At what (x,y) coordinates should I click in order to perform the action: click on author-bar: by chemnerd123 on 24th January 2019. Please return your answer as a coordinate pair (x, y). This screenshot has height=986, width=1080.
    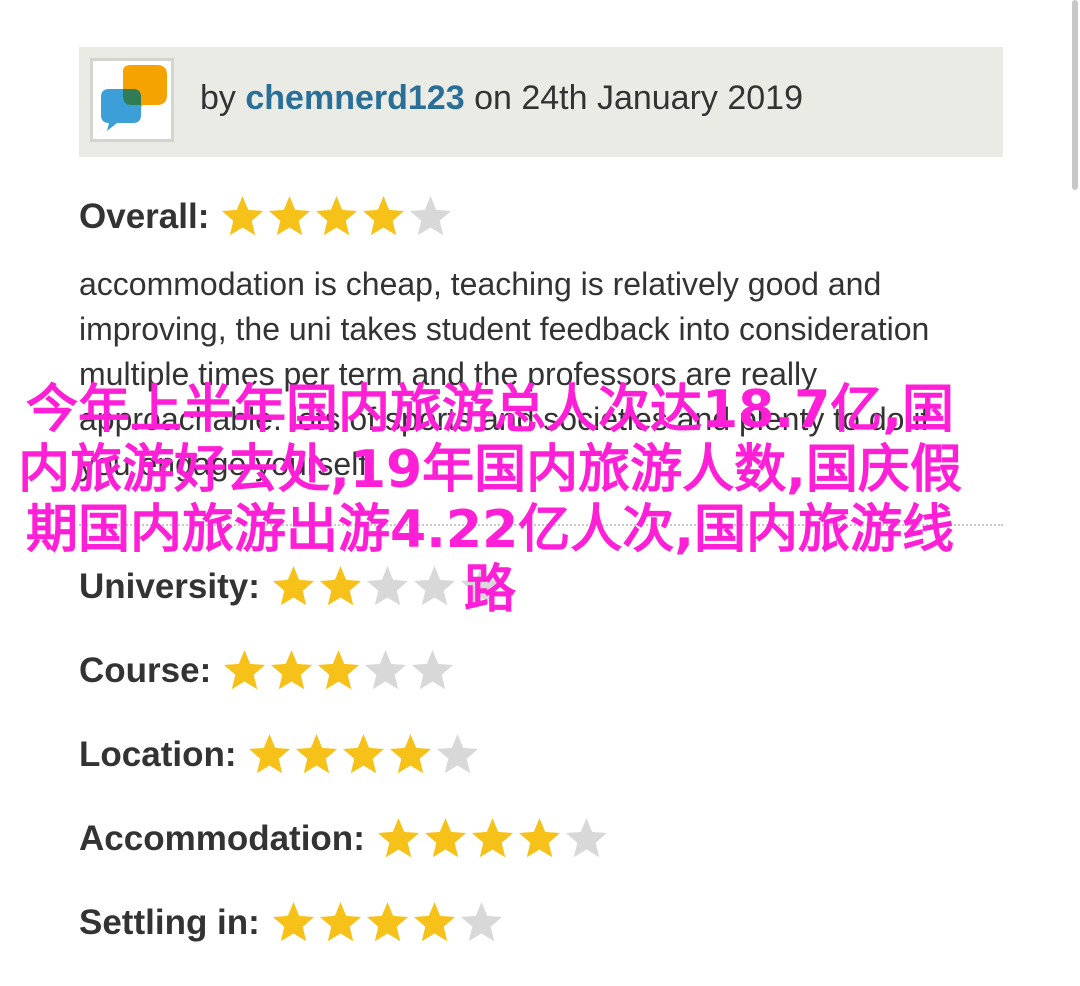
    Looking at the image, I should click on (541, 102).